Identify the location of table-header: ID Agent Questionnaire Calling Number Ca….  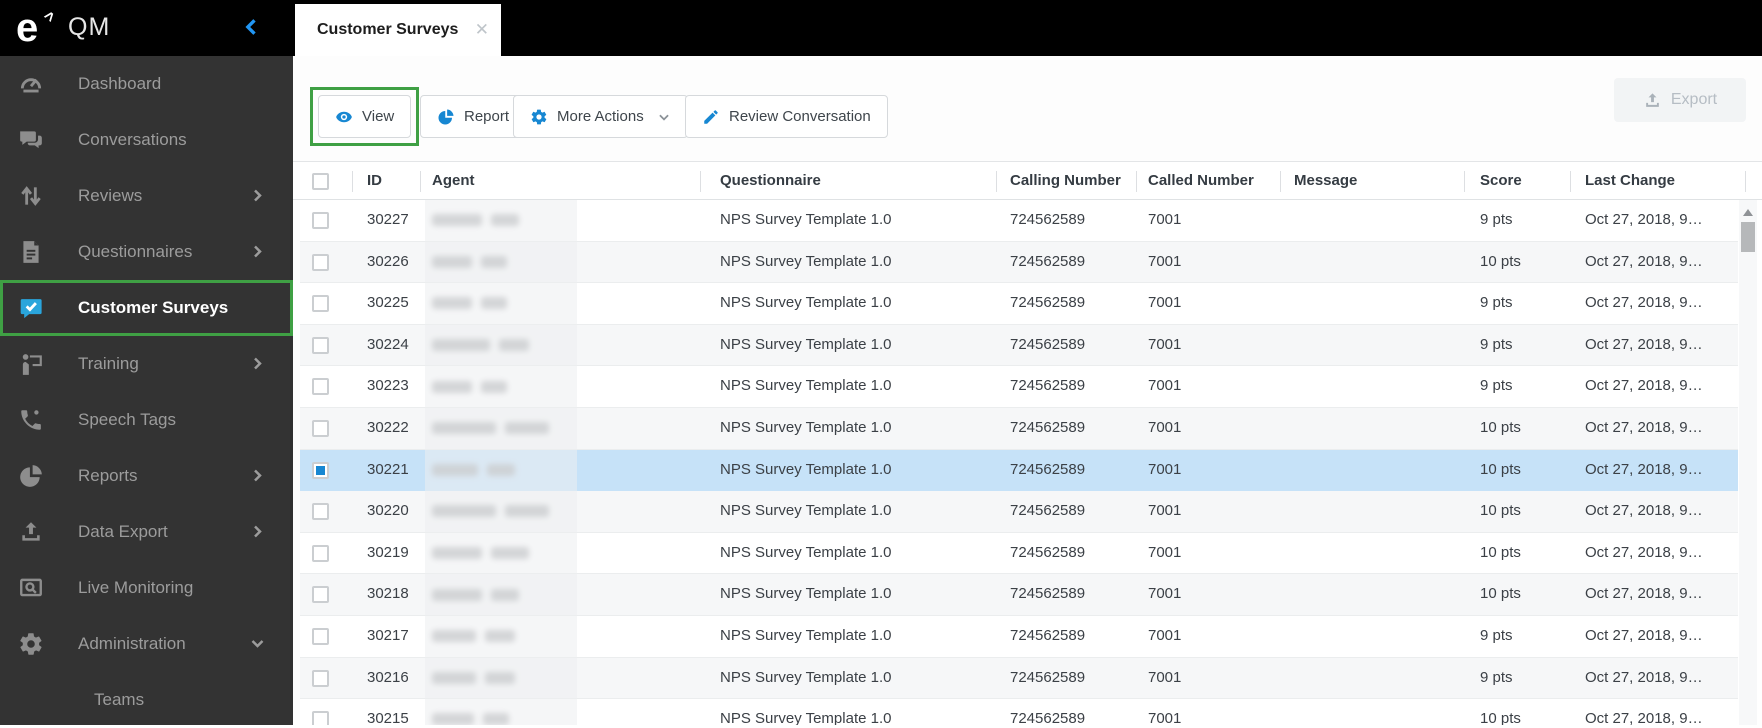
(1027, 180).